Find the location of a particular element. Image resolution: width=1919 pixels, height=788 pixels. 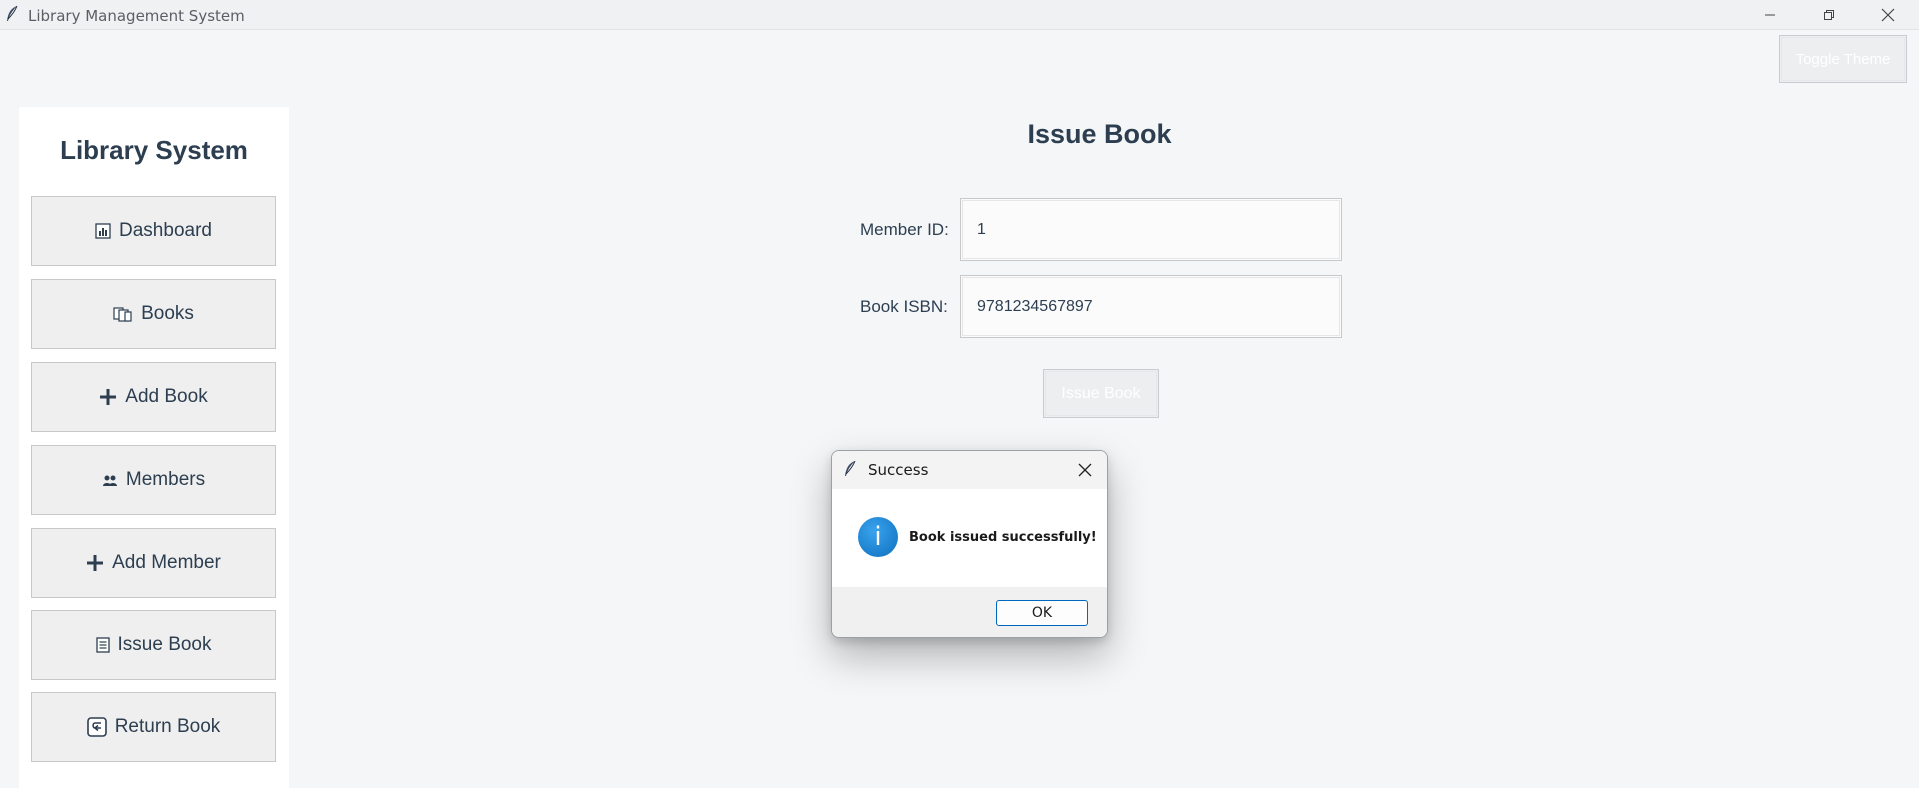

sidebar-item-books: Books is located at coordinates (153, 314).